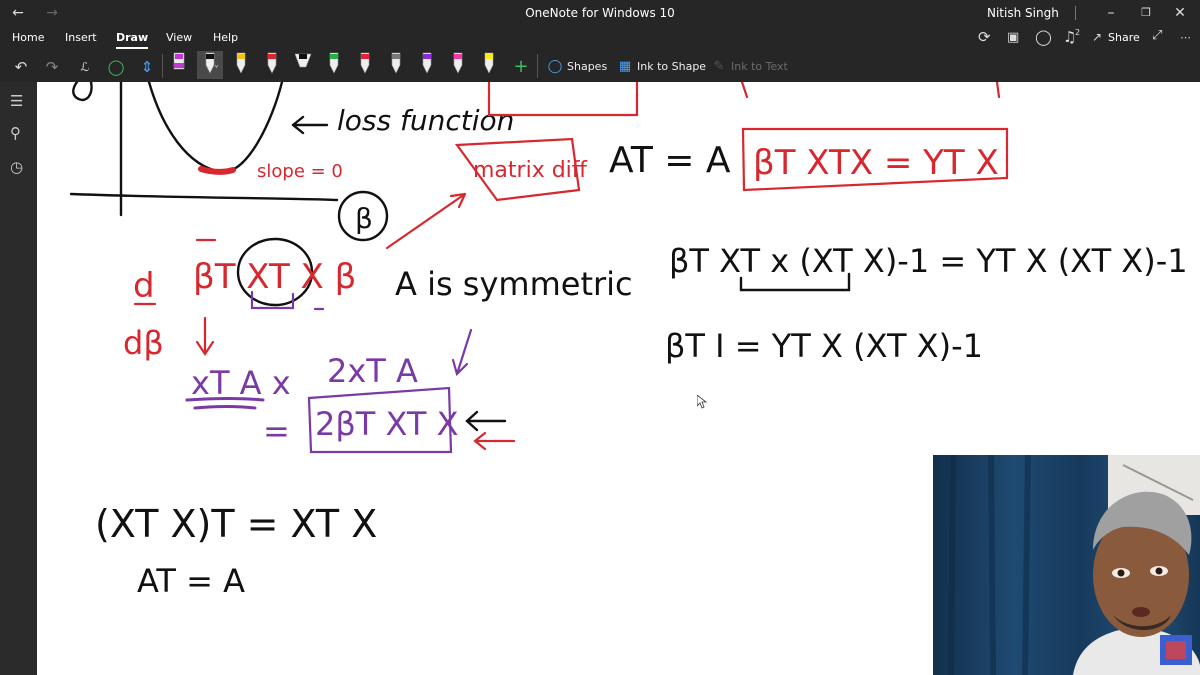  Describe the element at coordinates (426, 221) in the screenshot. I see `red-arrow-stroke` at that location.